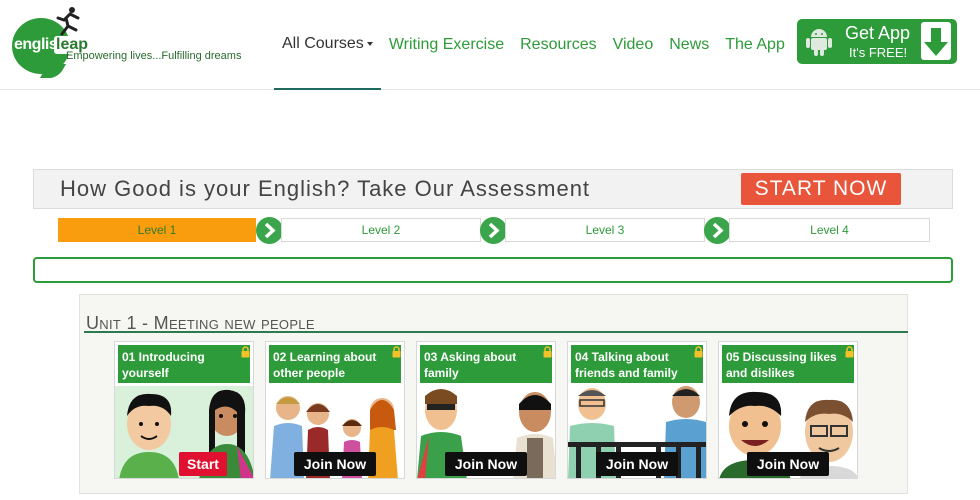 This screenshot has height=500, width=980. What do you see at coordinates (633, 45) in the screenshot?
I see `nav-video: Video` at bounding box center [633, 45].